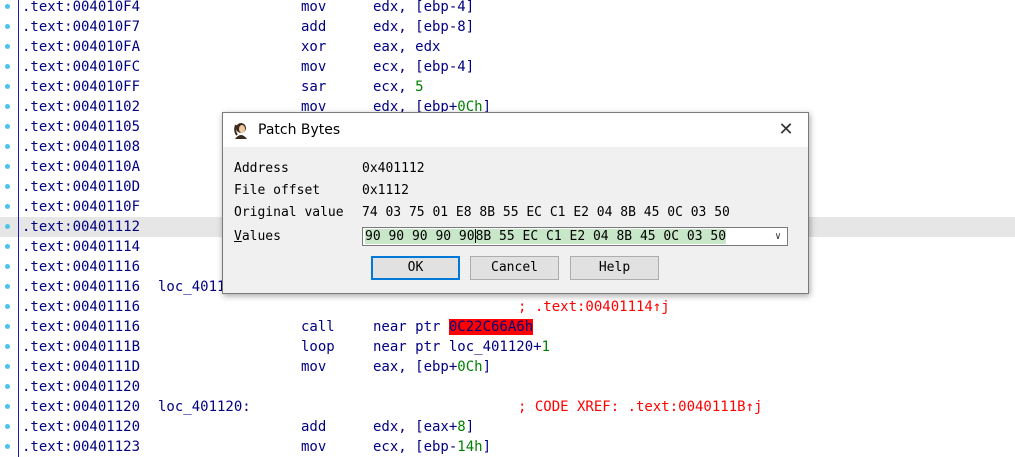 This screenshot has width=1015, height=457. What do you see at coordinates (81, 107) in the screenshot?
I see `row-address: .text:00401102` at bounding box center [81, 107].